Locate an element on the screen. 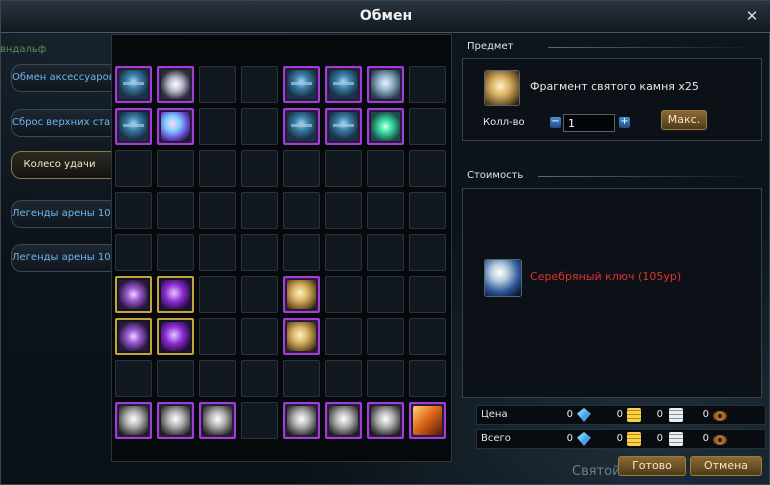 This screenshot has height=485, width=770. silver-coins-icon is located at coordinates (676, 439).